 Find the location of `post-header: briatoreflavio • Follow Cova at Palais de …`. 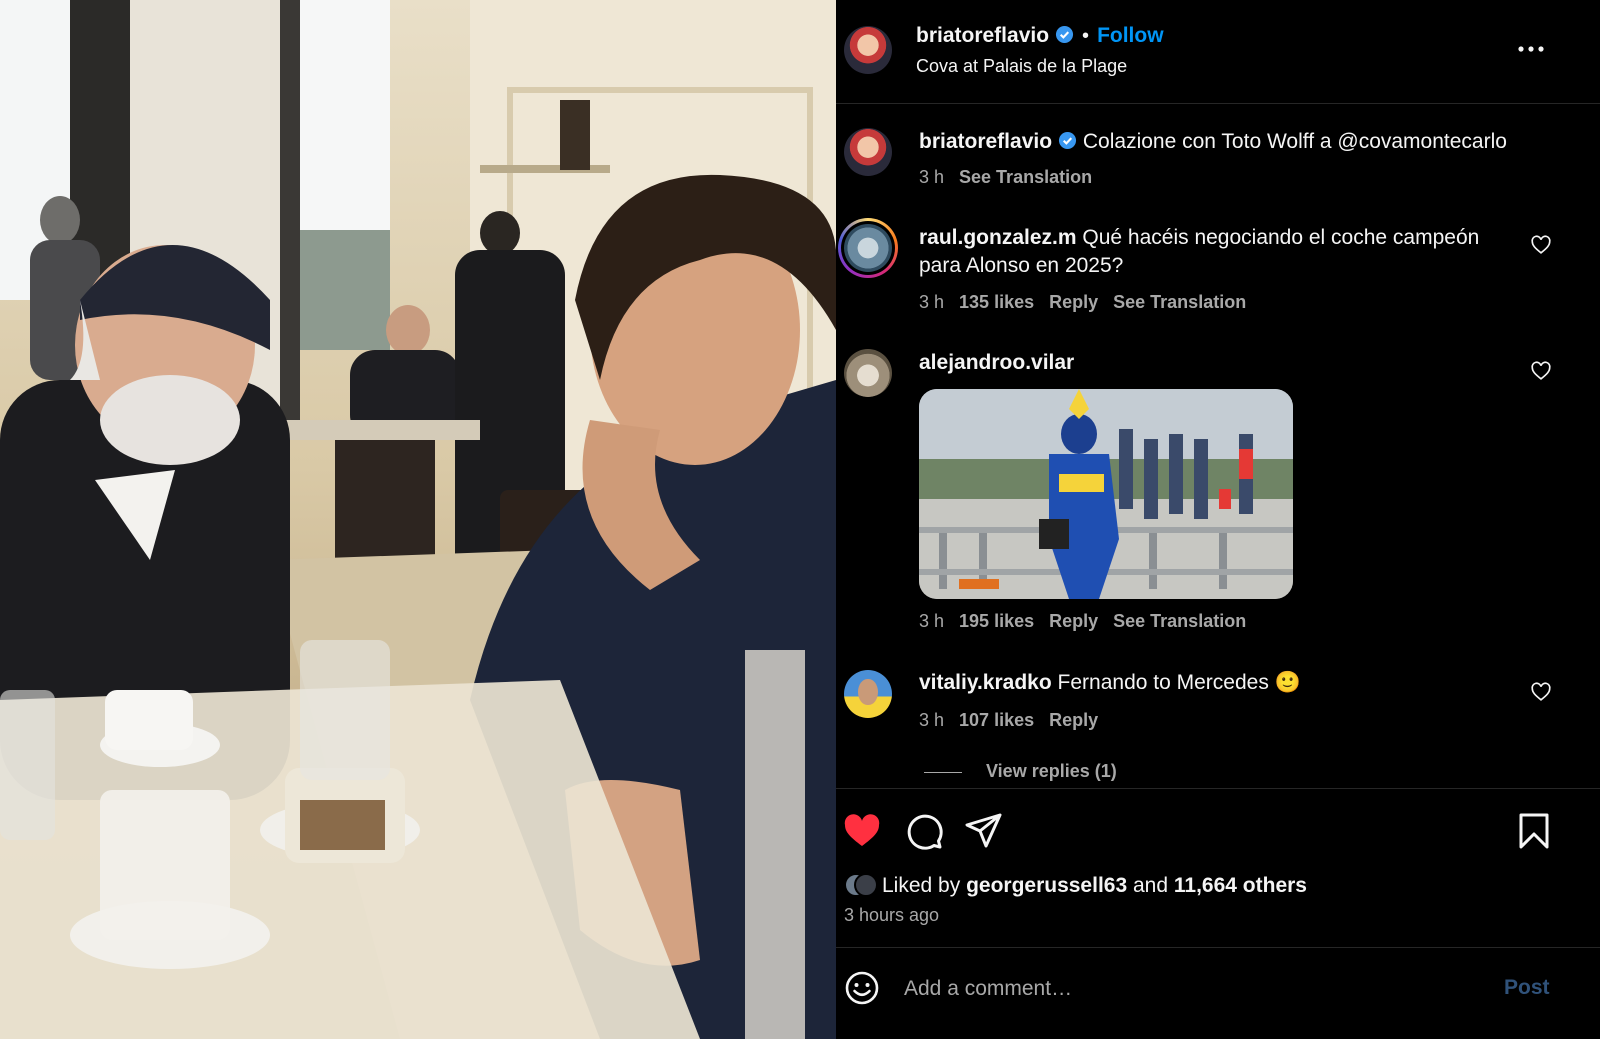

post-header: briatoreflavio • Follow Cova at Palais de … is located at coordinates (1218, 52).